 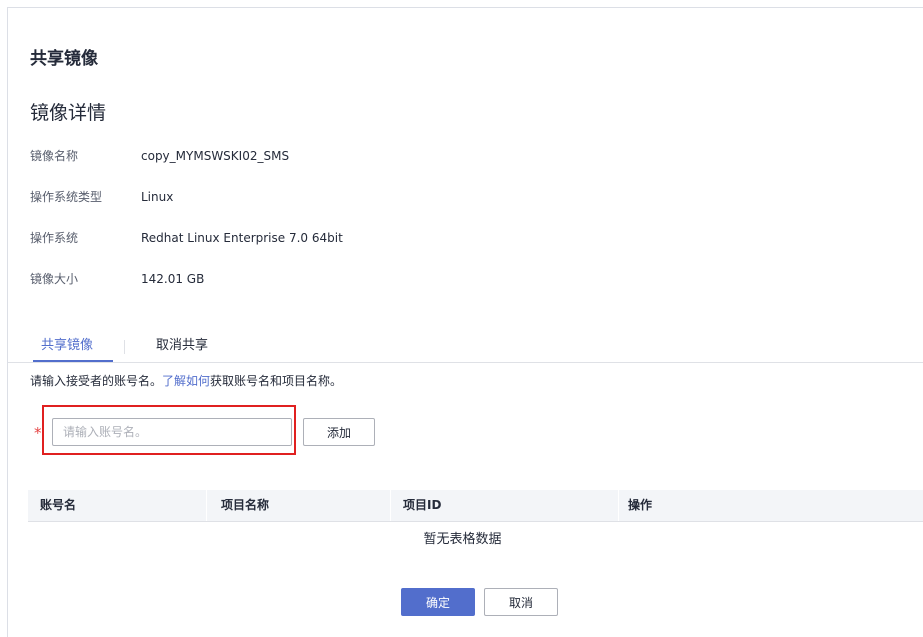 I want to click on learn-how-link: 了解如何, so click(x=186, y=381).